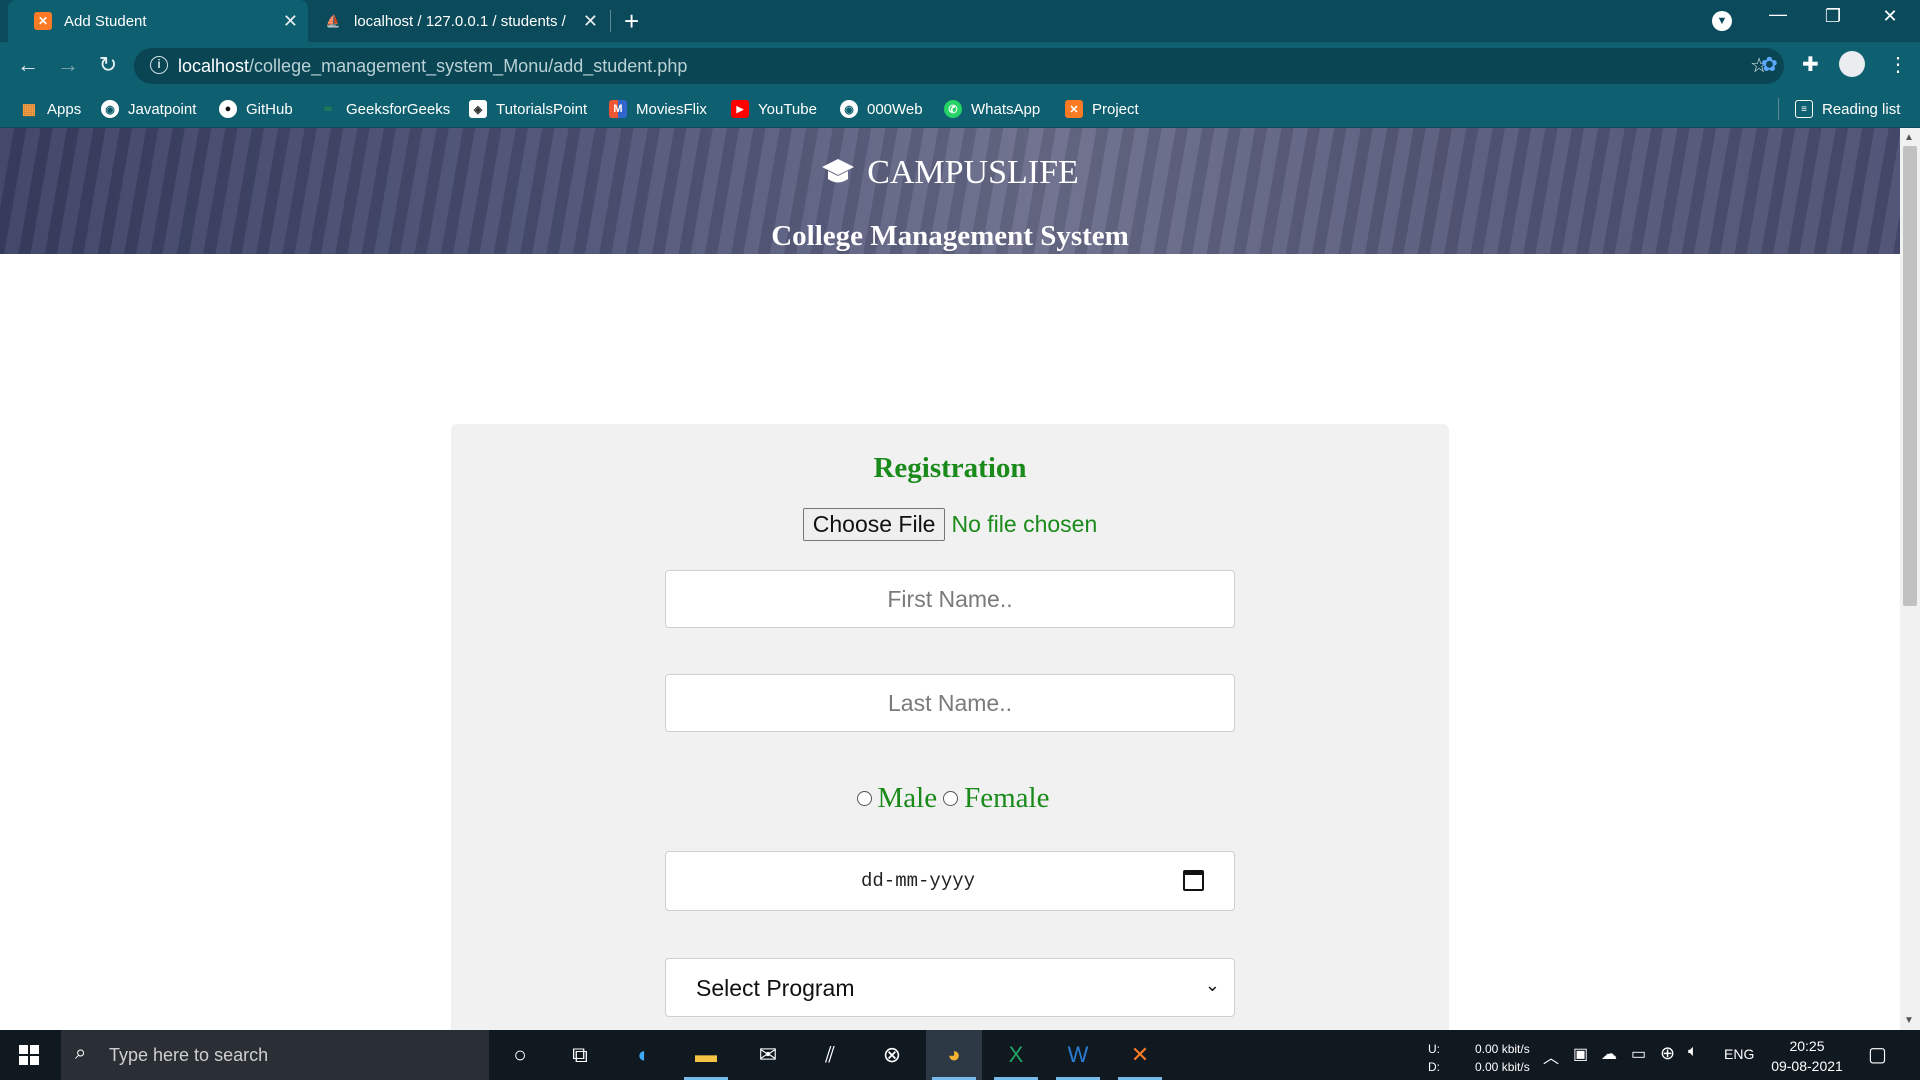  Describe the element at coordinates (1580, 1054) in the screenshot. I see `tray-device-icon: ▣` at that location.